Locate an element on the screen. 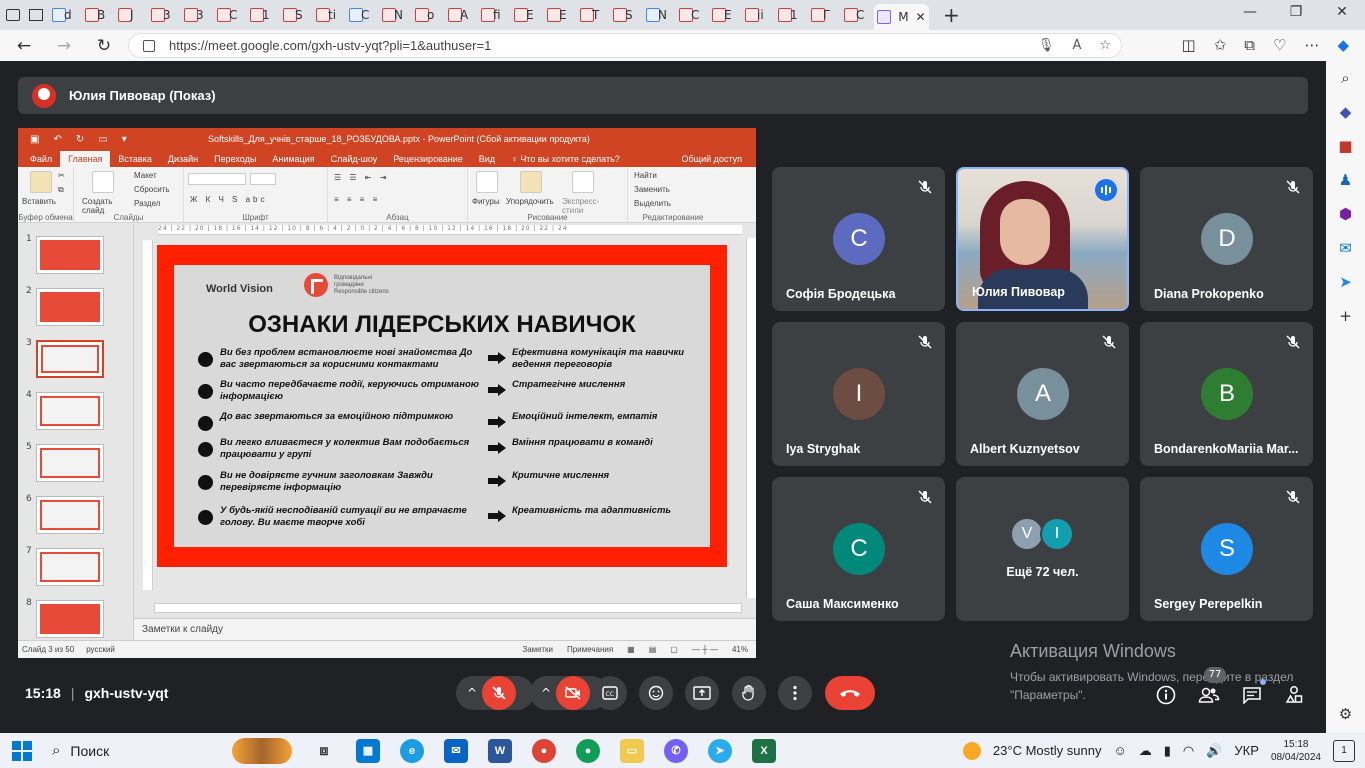 This screenshot has height=768, width=1365. arrange-button: Упорядочить is located at coordinates (530, 201).